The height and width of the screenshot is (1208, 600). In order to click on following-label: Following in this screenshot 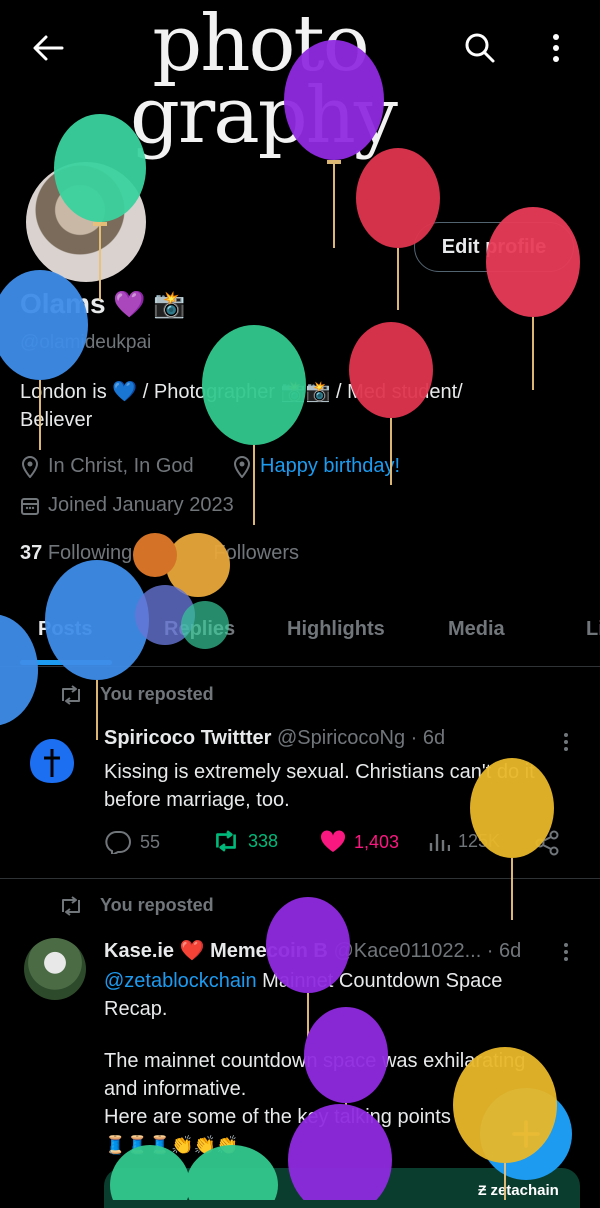, I will do `click(90, 553)`.